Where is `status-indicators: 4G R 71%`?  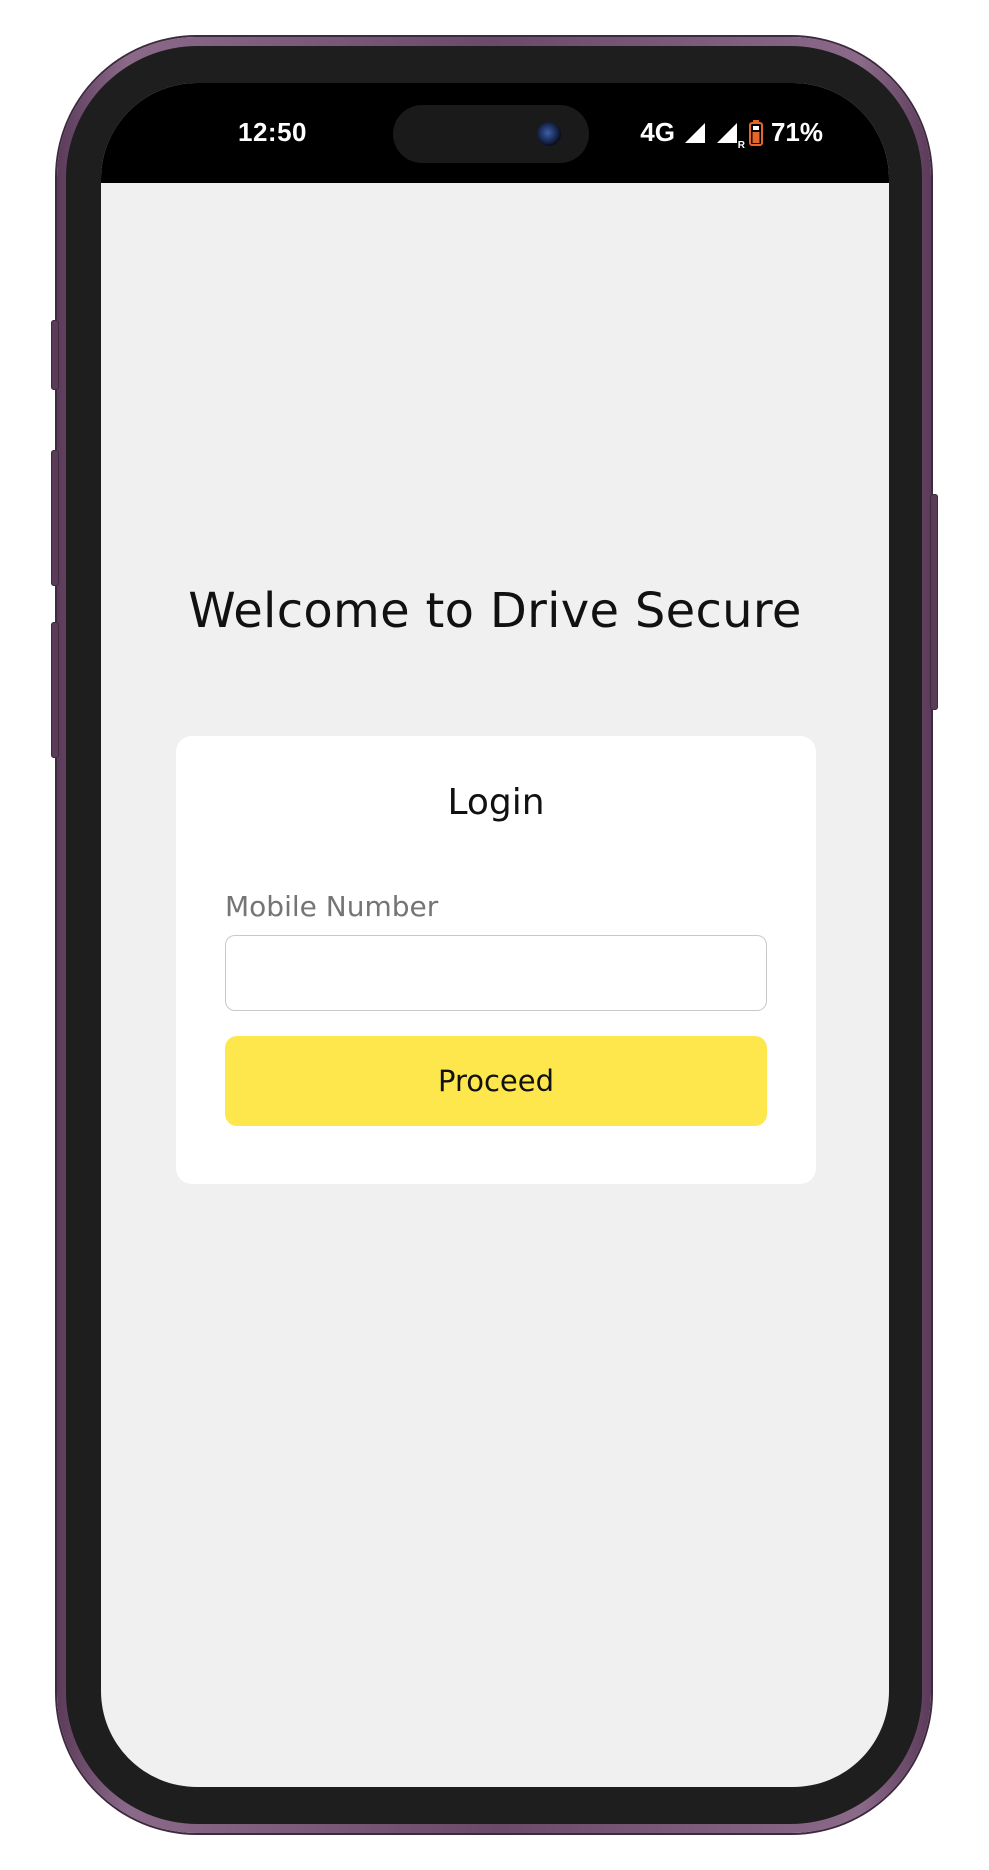 status-indicators: 4G R 71% is located at coordinates (731, 134).